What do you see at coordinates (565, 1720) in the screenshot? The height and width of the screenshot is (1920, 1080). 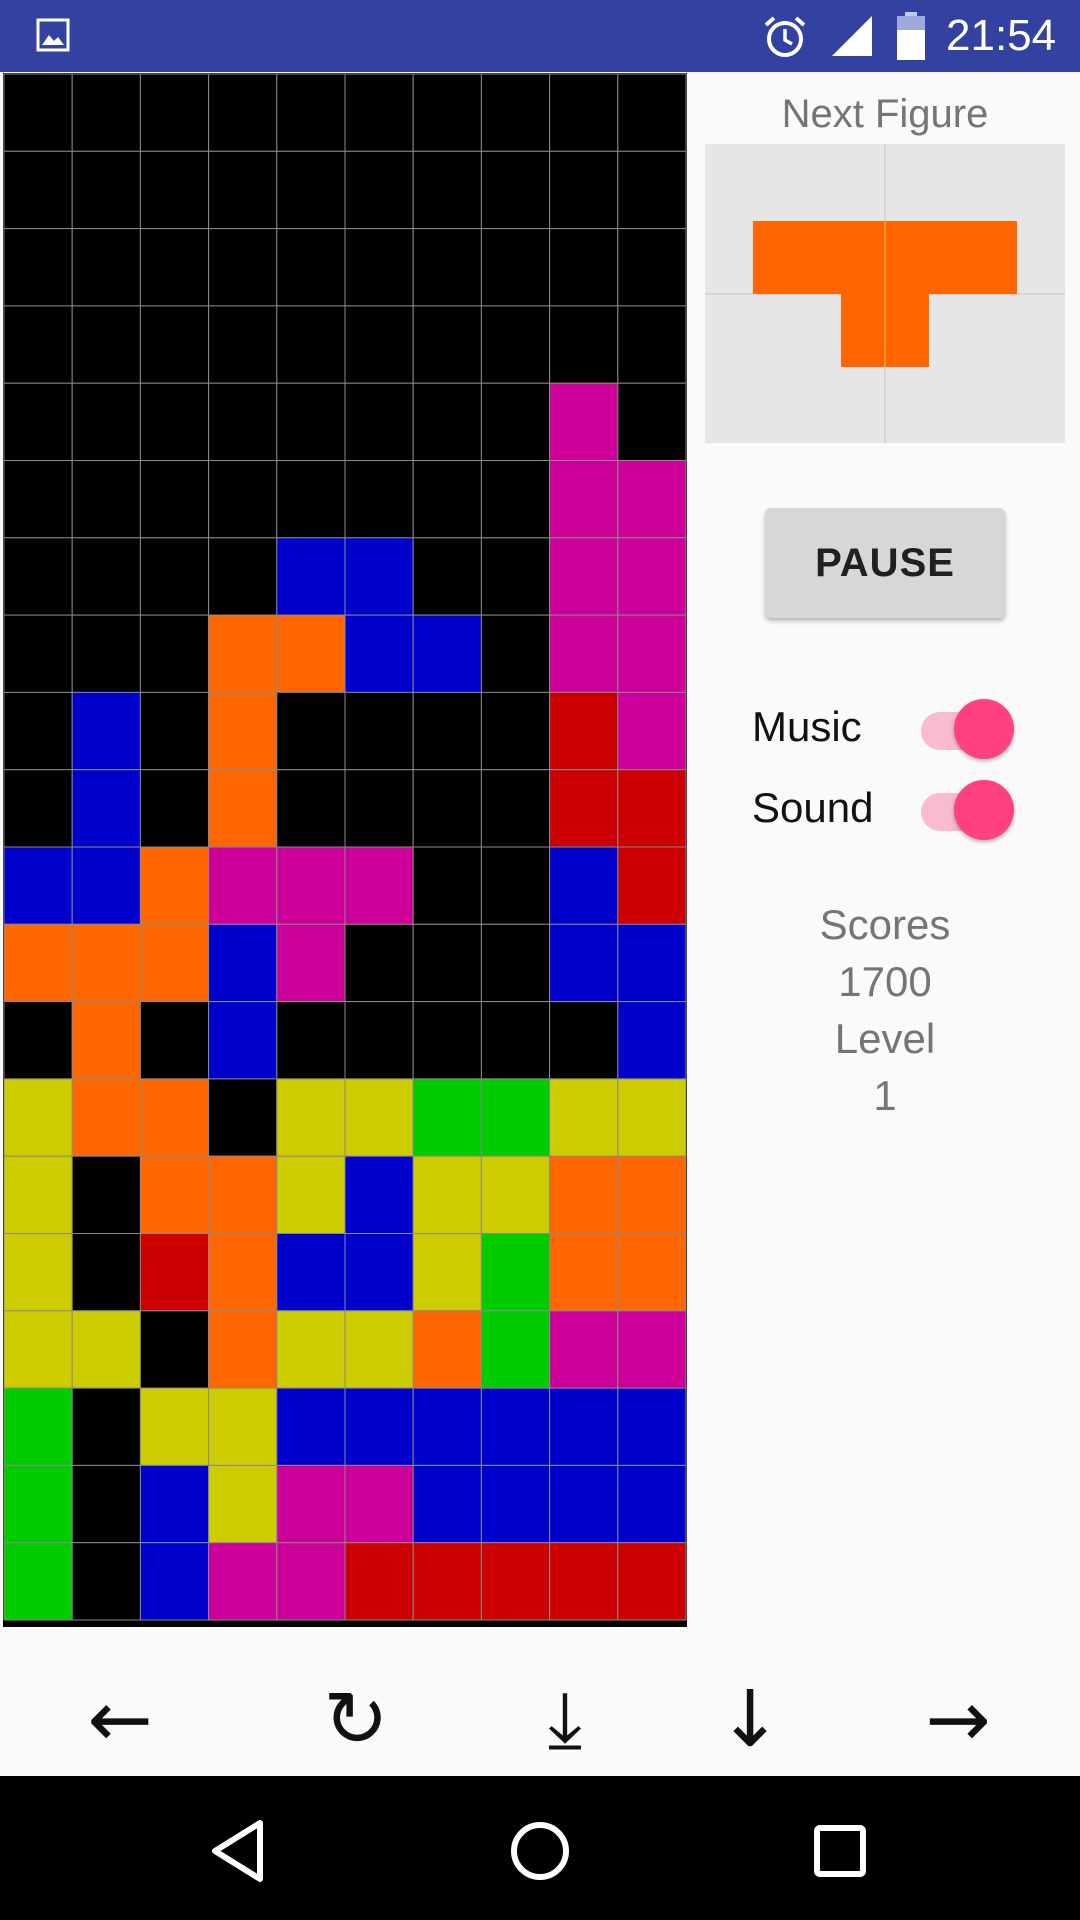 I see `hard-drop-button: ⤓` at bounding box center [565, 1720].